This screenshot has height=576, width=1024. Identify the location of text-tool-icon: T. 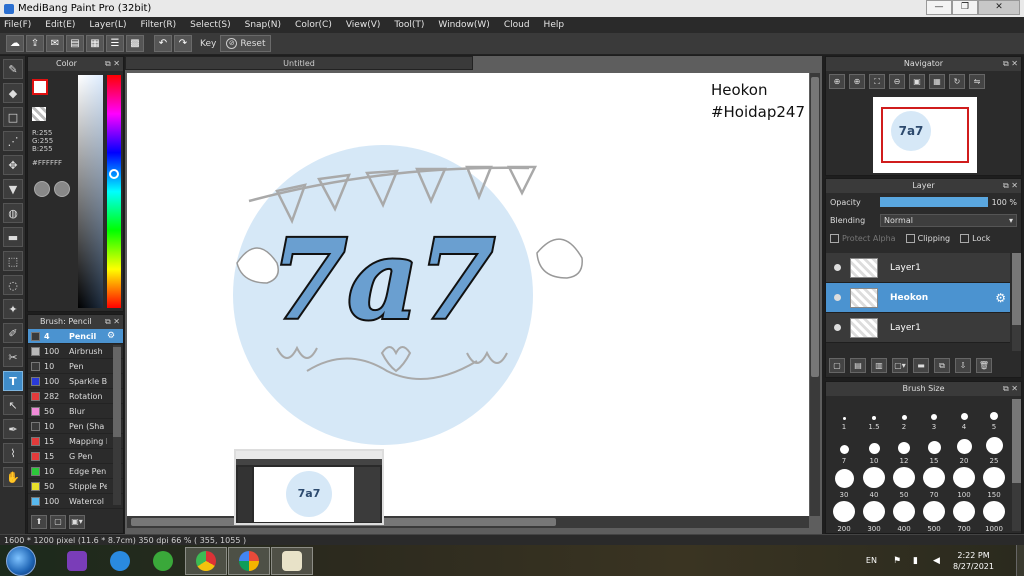
(13, 381).